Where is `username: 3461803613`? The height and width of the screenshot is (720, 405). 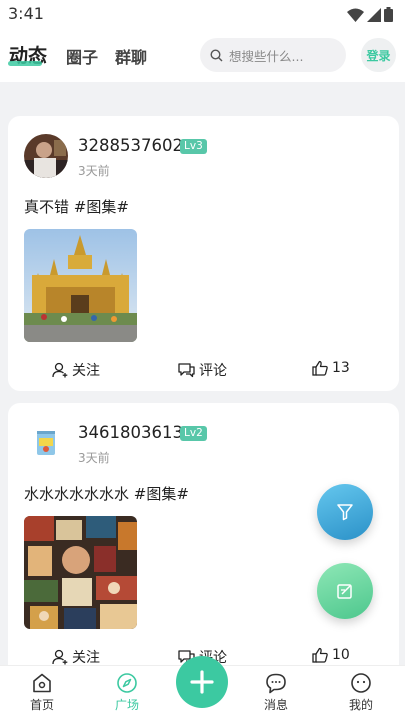
username: 3461803613 is located at coordinates (130, 432).